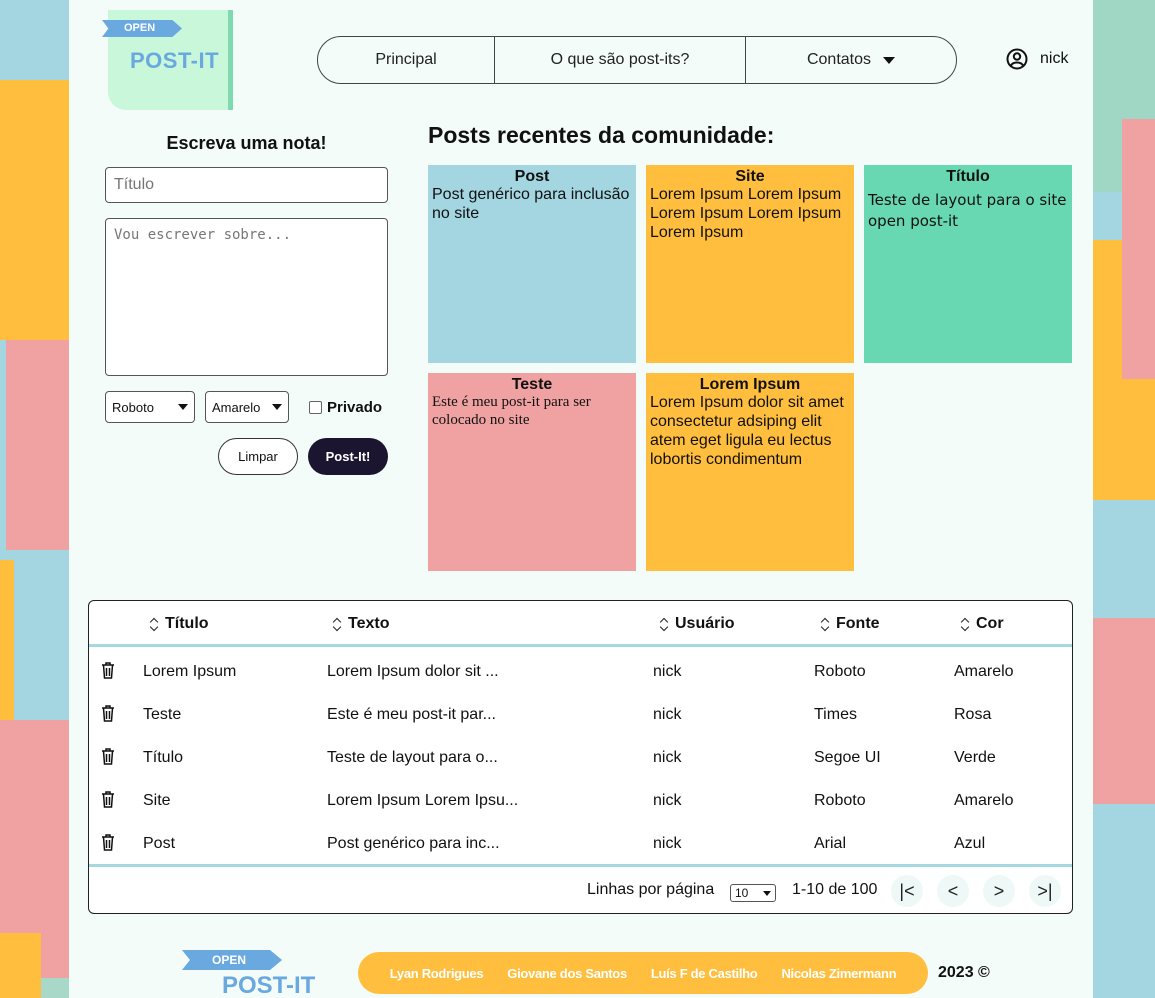  Describe the element at coordinates (907, 891) in the screenshot. I see `first-page-button: |<` at that location.